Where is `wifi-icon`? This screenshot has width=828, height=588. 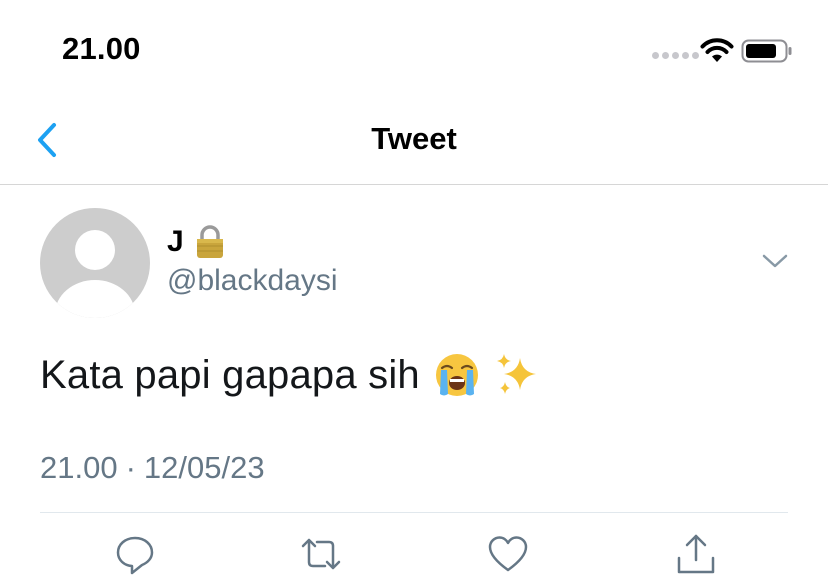
wifi-icon is located at coordinates (717, 50).